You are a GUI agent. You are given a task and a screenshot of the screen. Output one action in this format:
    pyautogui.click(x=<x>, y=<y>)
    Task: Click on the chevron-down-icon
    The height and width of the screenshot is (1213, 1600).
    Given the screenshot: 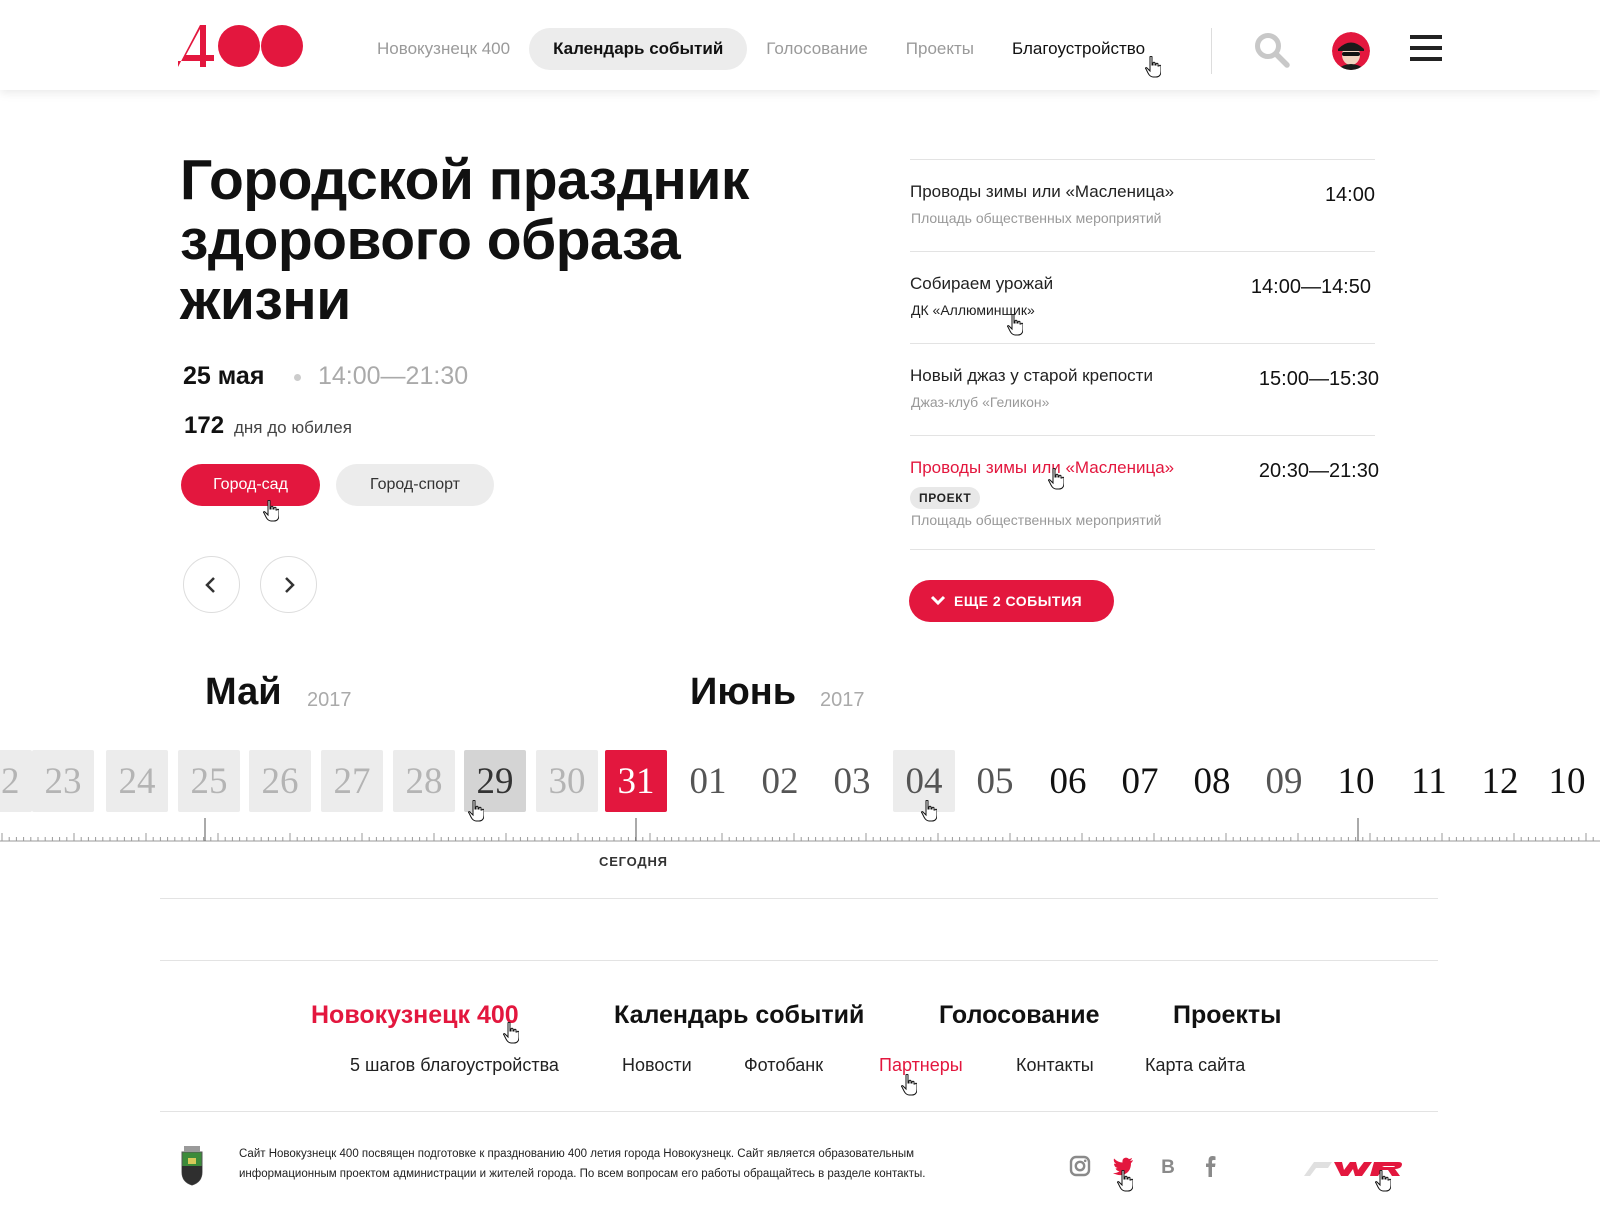 What is the action you would take?
    pyautogui.click(x=938, y=600)
    